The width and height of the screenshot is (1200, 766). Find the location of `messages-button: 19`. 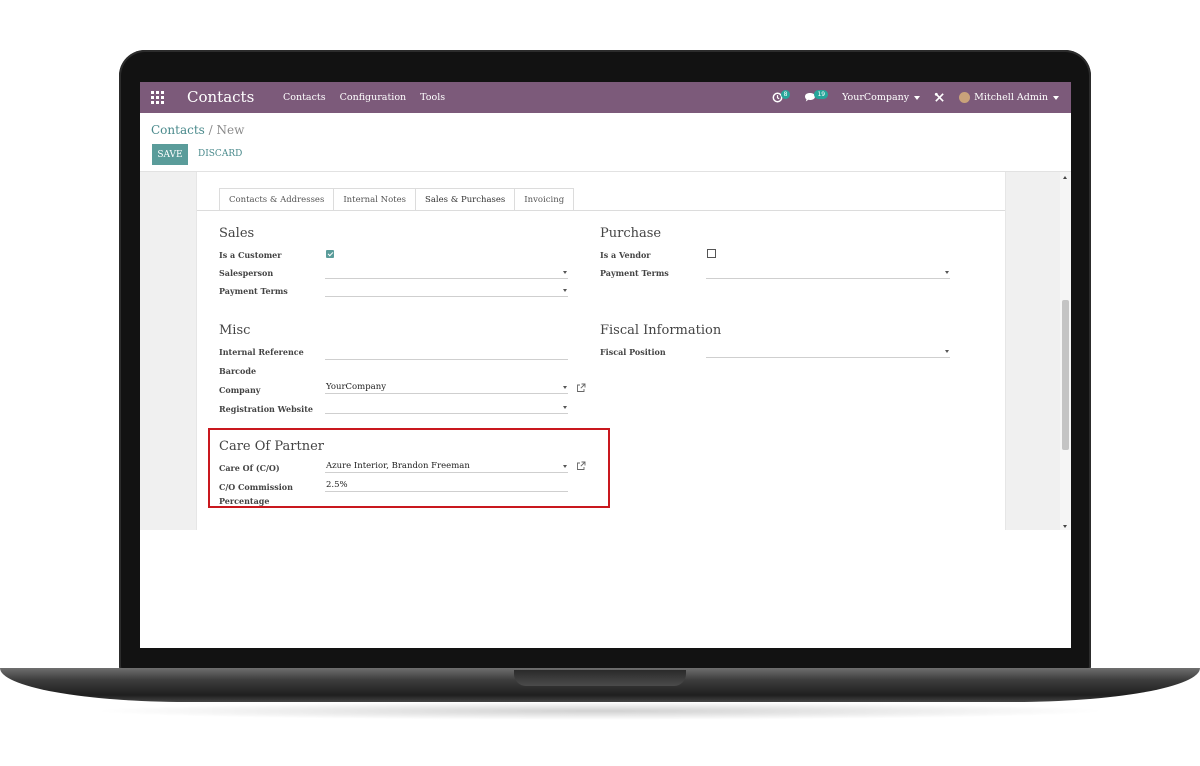

messages-button: 19 is located at coordinates (816, 96).